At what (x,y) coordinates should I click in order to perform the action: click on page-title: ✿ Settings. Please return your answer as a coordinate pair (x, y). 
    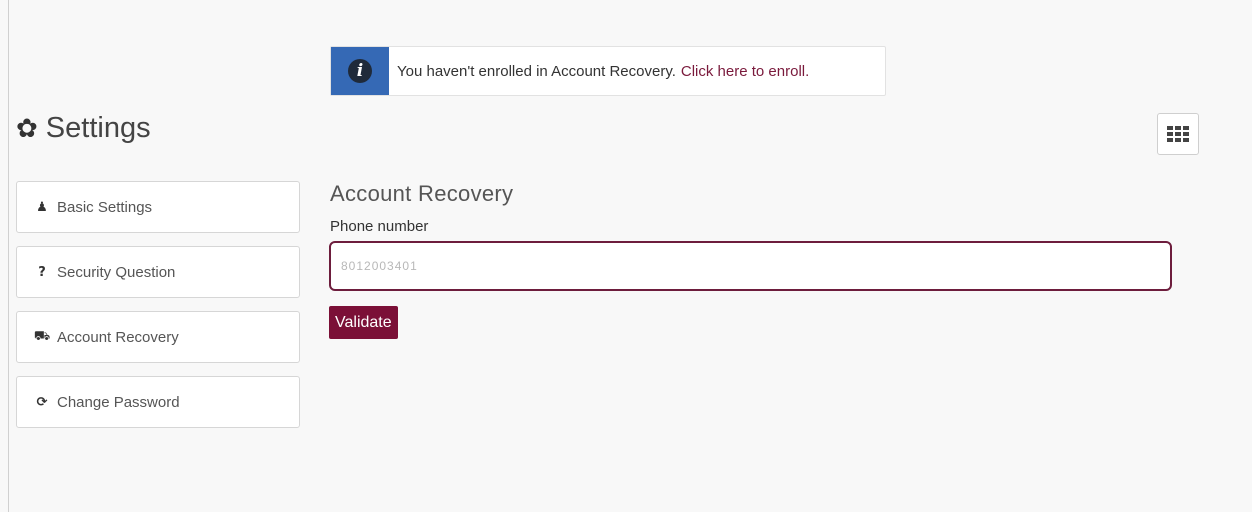
    Looking at the image, I should click on (83, 128).